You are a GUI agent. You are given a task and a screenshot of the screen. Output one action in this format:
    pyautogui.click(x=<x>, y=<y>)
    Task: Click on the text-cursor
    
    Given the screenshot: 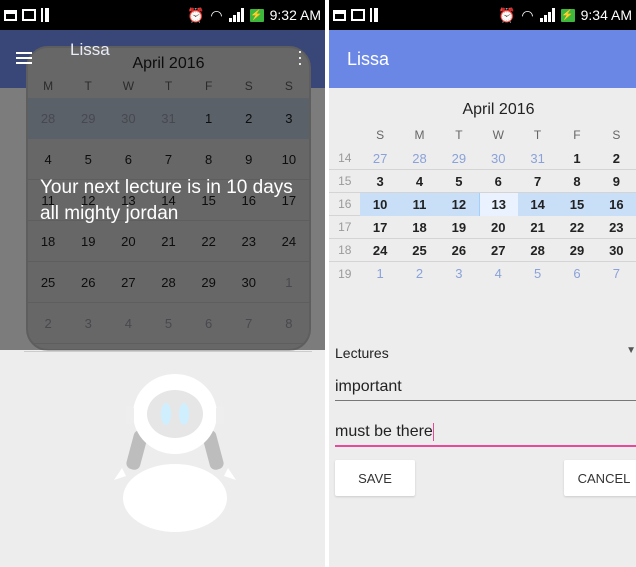 What is the action you would take?
    pyautogui.click(x=433, y=432)
    